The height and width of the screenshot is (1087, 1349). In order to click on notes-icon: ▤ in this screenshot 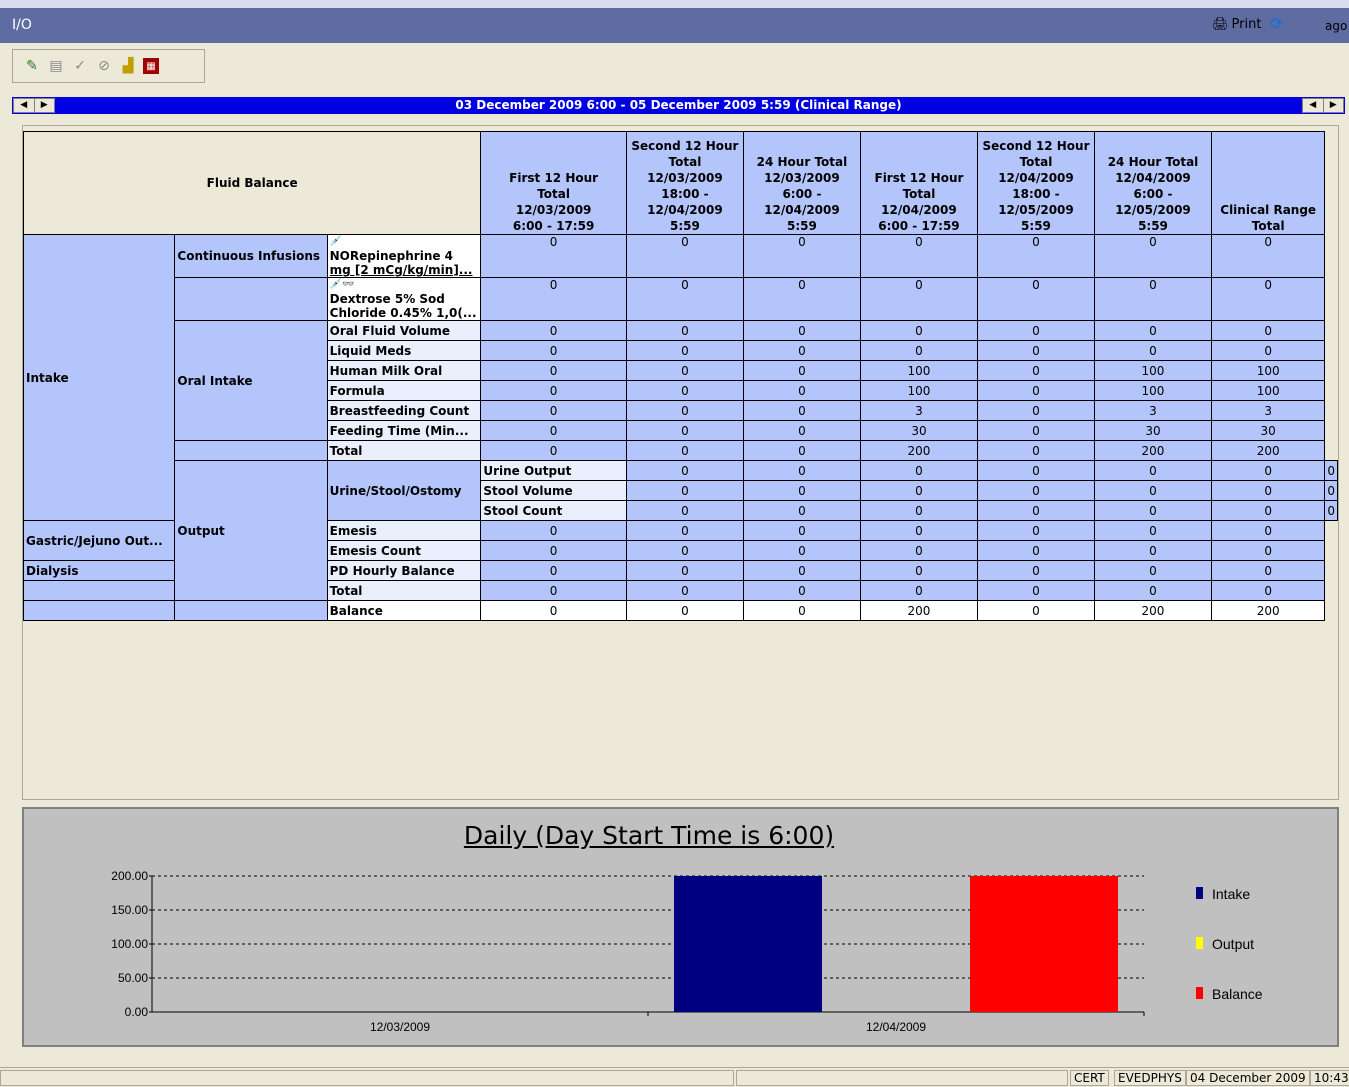, I will do `click(56, 66)`.